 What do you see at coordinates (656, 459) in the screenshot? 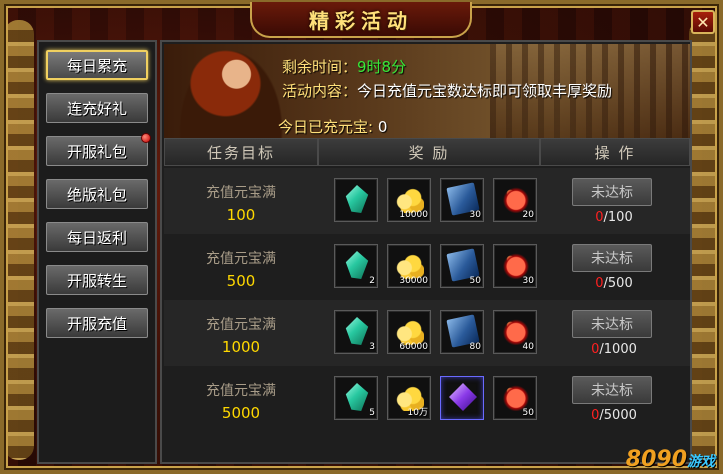
I see `watermark-brand: 8090` at bounding box center [656, 459].